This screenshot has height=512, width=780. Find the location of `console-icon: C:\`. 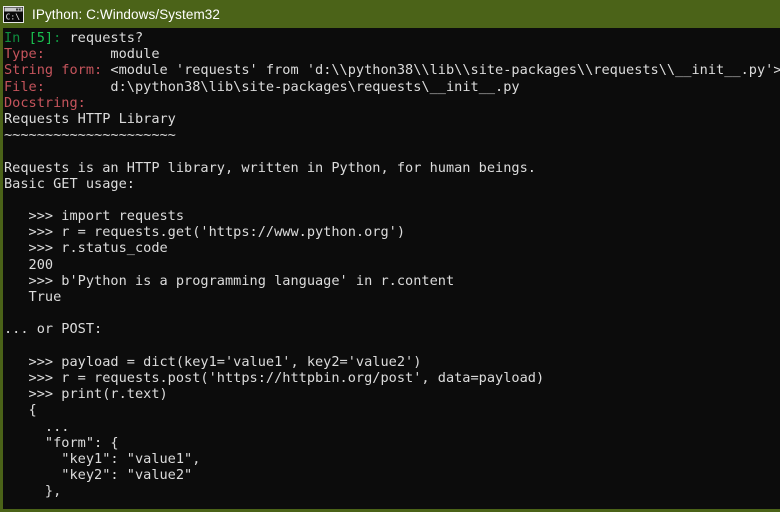

console-icon: C:\ is located at coordinates (13, 14).